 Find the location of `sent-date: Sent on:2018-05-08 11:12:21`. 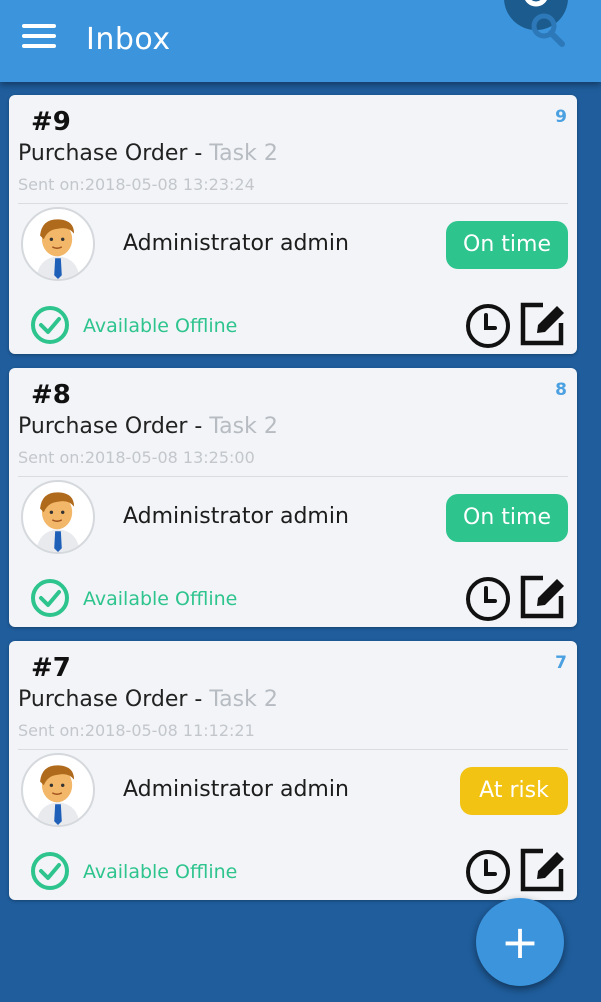

sent-date: Sent on:2018-05-08 11:12:21 is located at coordinates (136, 730).